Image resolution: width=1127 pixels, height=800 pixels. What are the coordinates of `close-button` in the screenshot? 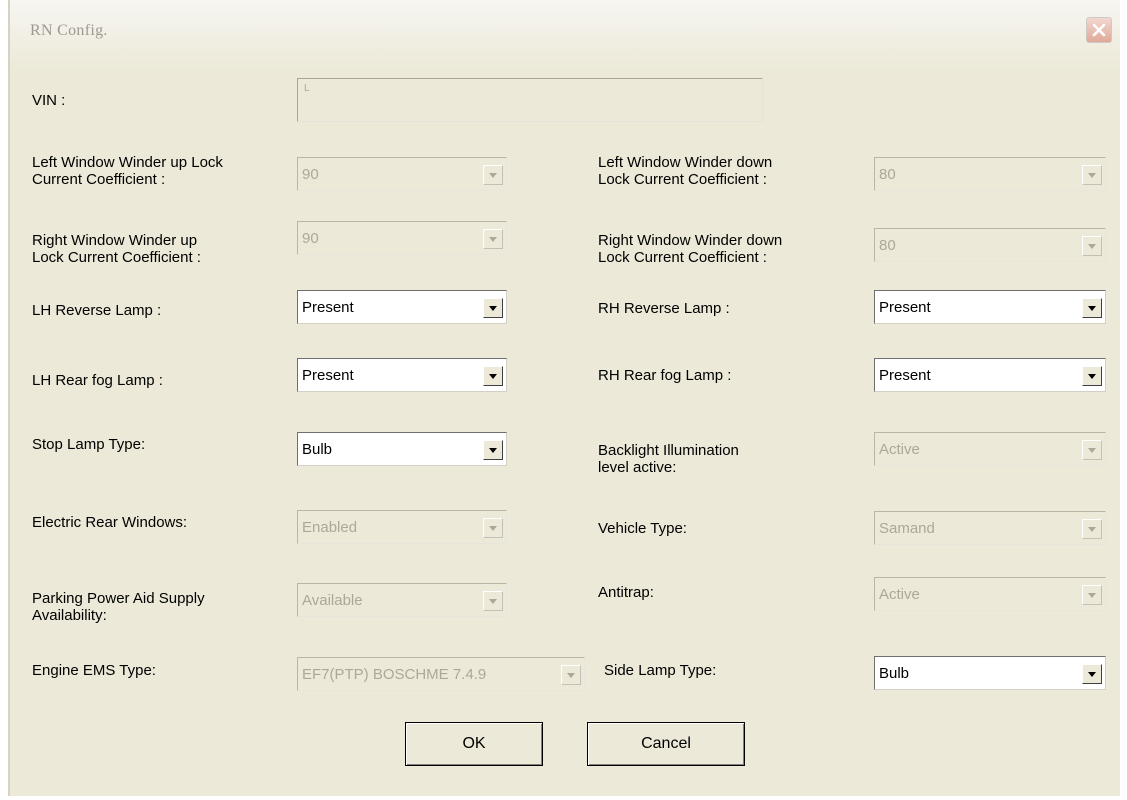 It's located at (1099, 30).